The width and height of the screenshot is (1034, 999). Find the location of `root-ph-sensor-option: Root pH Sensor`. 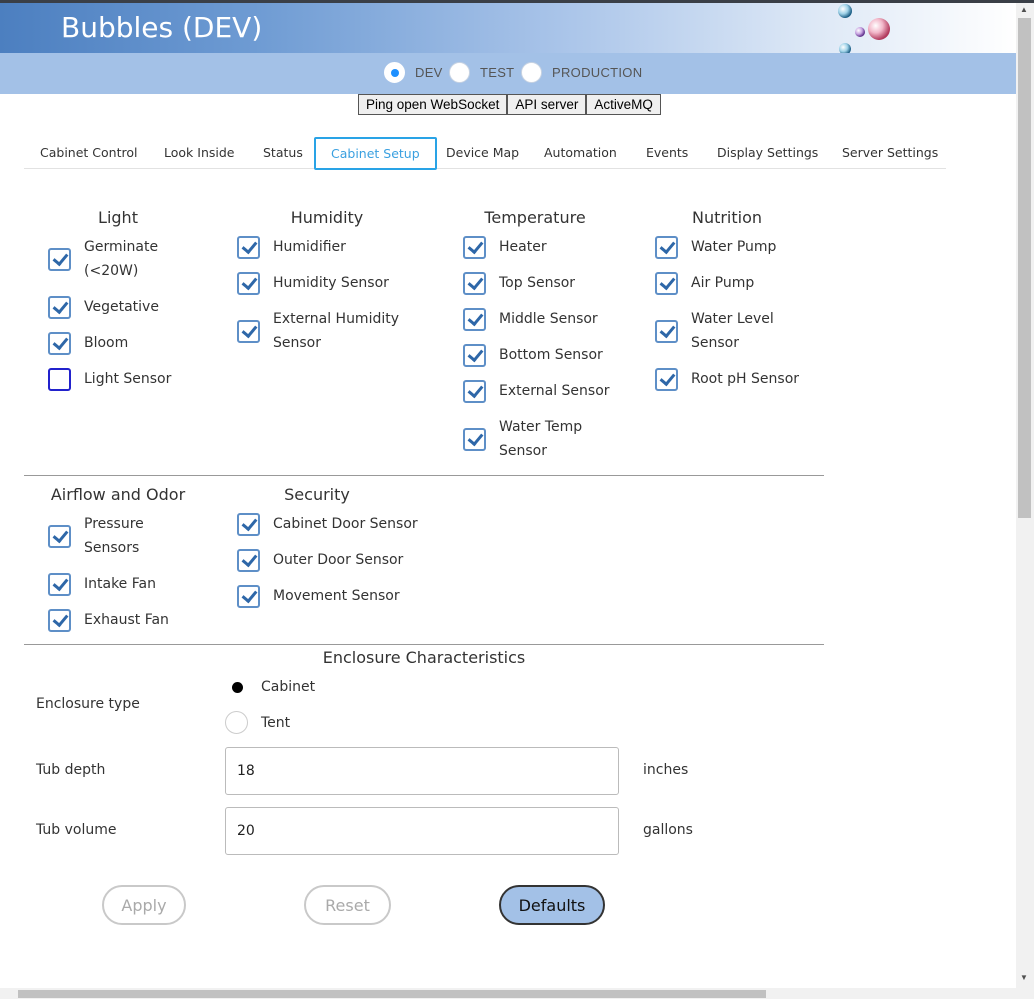

root-ph-sensor-option: Root pH Sensor is located at coordinates (727, 379).